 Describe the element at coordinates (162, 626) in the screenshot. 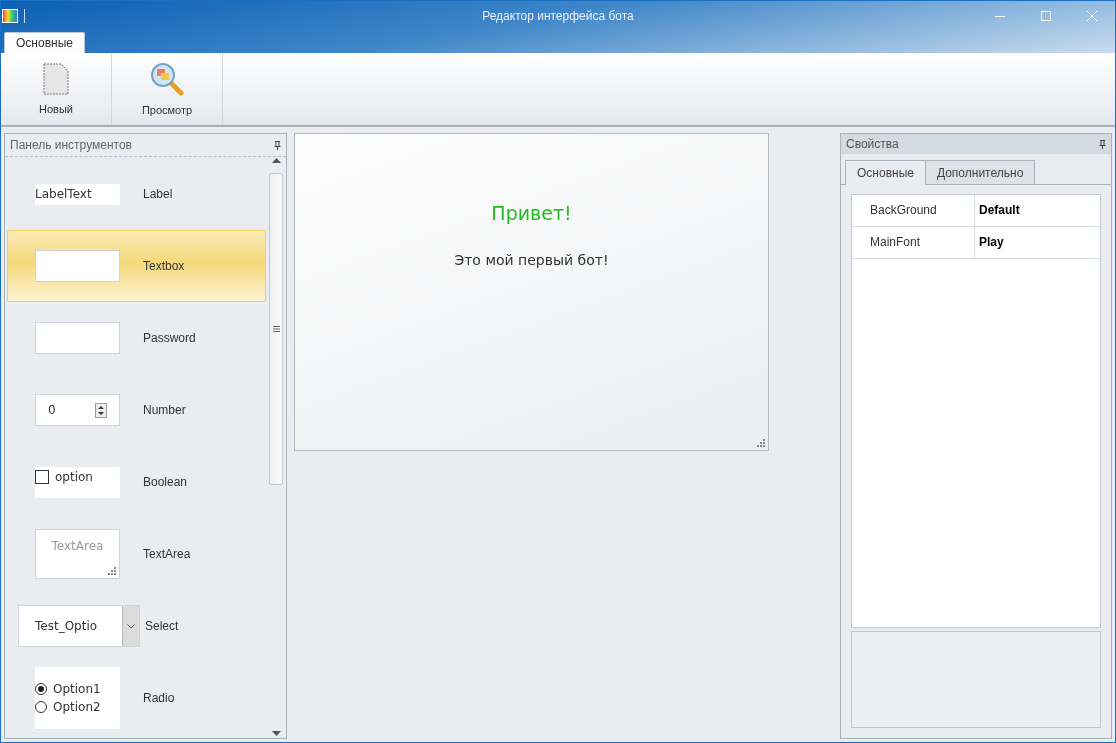

I see `item-label: Select` at that location.